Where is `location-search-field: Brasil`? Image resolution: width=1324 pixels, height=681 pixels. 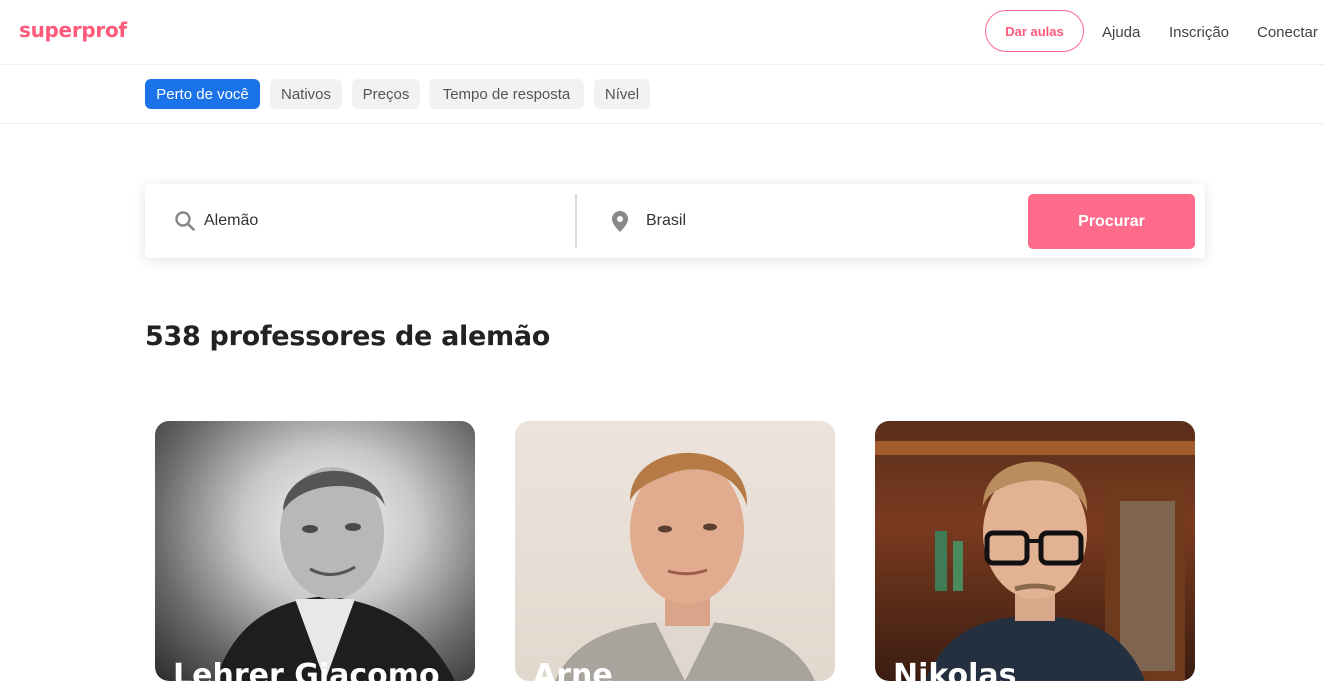 location-search-field: Brasil is located at coordinates (812, 221).